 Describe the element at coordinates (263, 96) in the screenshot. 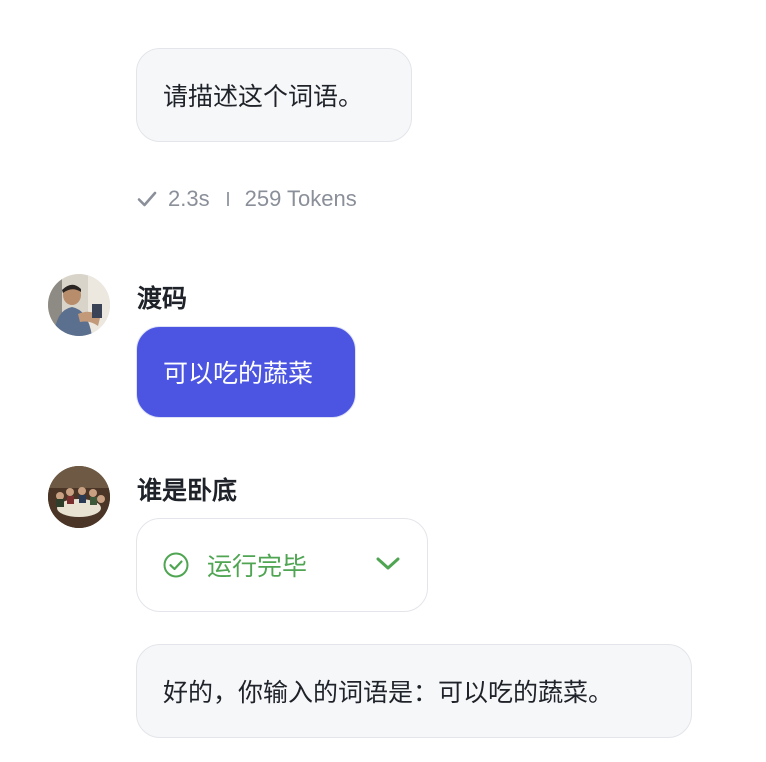

I see `prompt-message-text: 请描述这个词语。` at that location.